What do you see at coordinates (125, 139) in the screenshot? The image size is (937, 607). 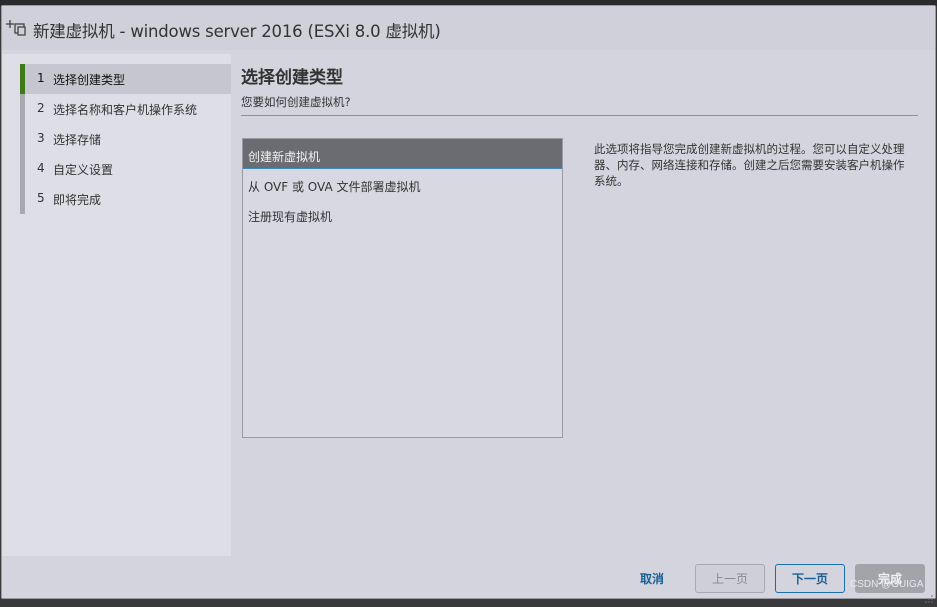 I see `wizard-step-3: 3 选择存储` at bounding box center [125, 139].